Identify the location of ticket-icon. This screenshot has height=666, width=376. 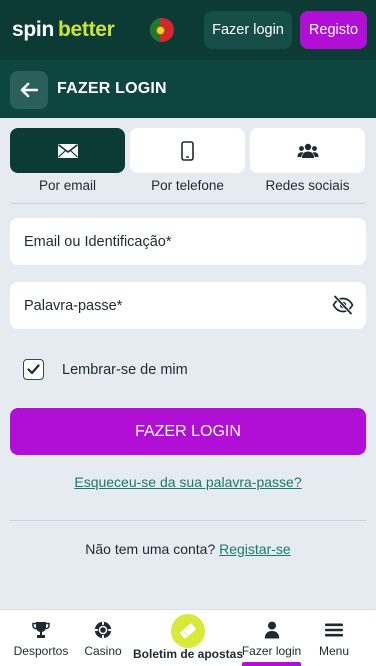
(188, 631).